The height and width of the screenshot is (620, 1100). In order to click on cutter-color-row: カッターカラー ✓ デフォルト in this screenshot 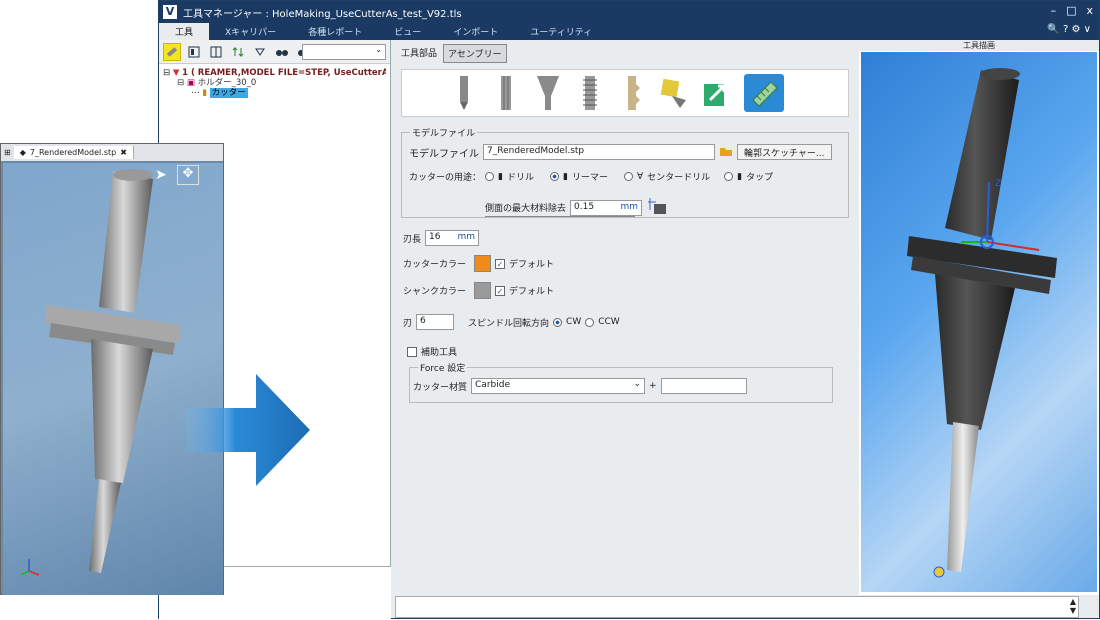, I will do `click(478, 263)`.